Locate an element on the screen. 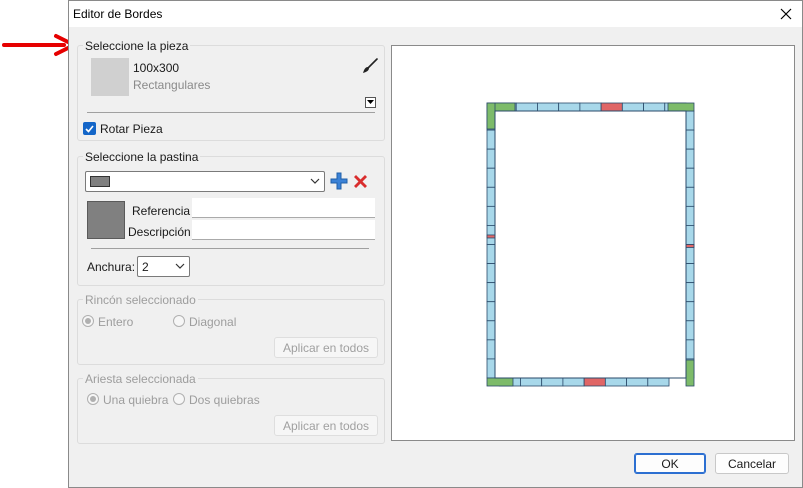 This screenshot has width=803, height=488. pastina-select is located at coordinates (205, 181).